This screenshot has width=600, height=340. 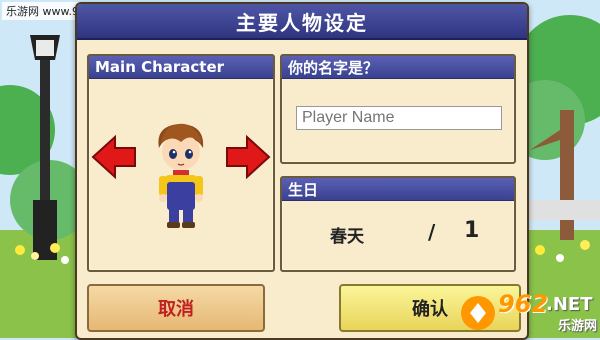 What do you see at coordinates (399, 118) in the screenshot?
I see `player-name-input` at bounding box center [399, 118].